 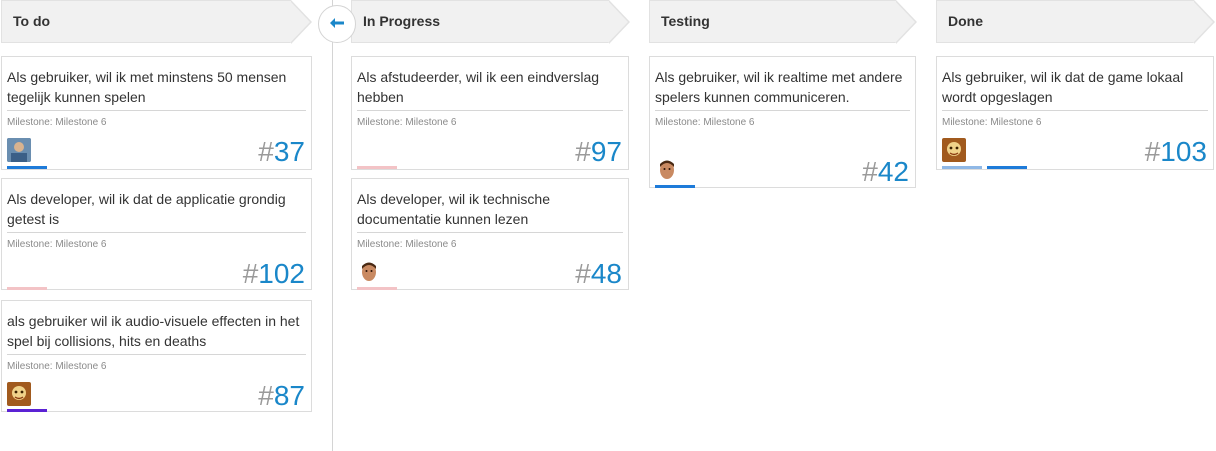 I want to click on column-done: Done, so click(x=1075, y=22).